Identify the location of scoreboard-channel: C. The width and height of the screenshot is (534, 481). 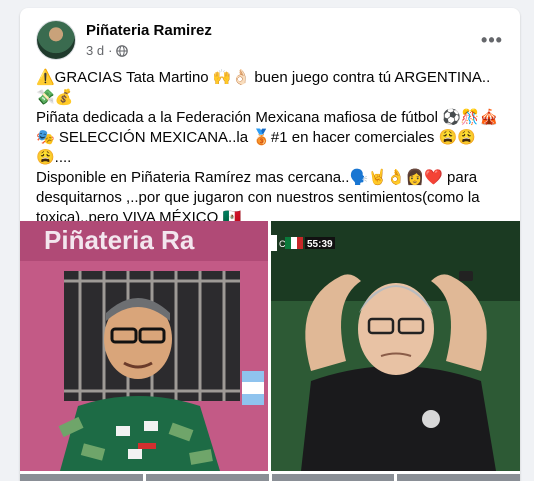
(282, 244).